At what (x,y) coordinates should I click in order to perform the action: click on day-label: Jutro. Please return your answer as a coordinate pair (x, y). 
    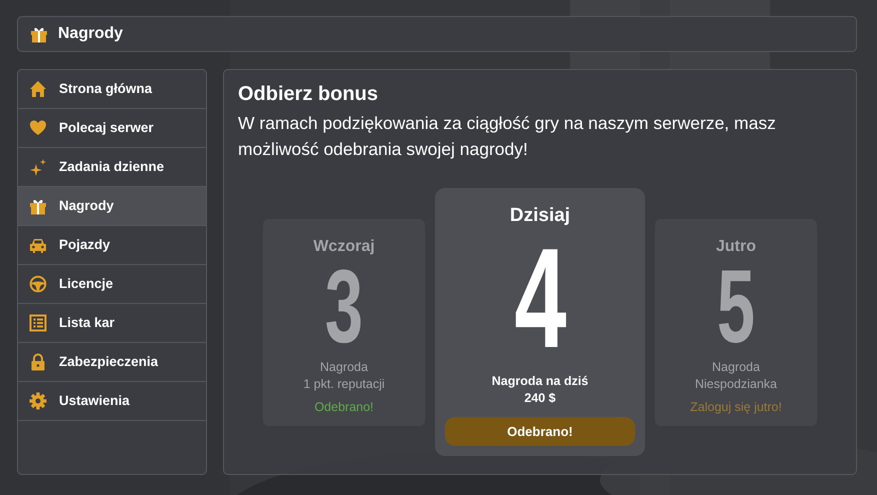
    Looking at the image, I should click on (736, 246).